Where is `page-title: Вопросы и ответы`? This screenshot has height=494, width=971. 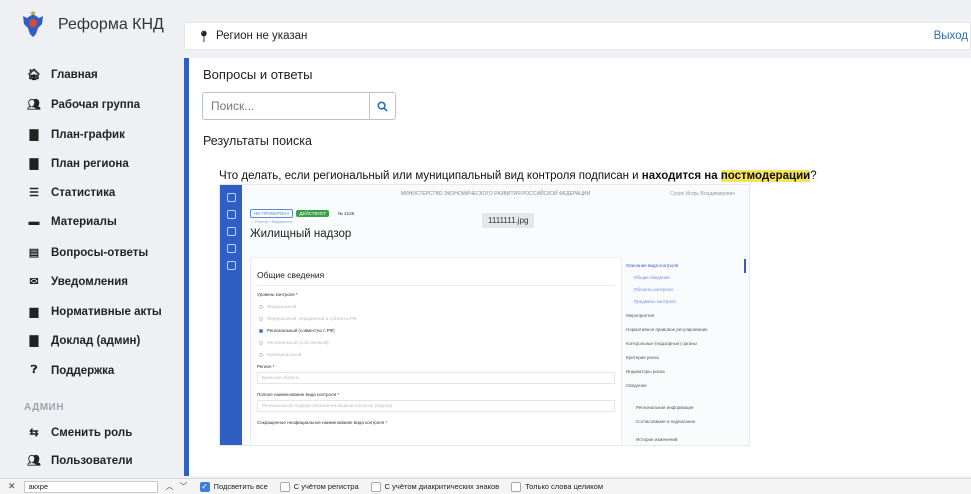
page-title: Вопросы и ответы is located at coordinates (258, 74).